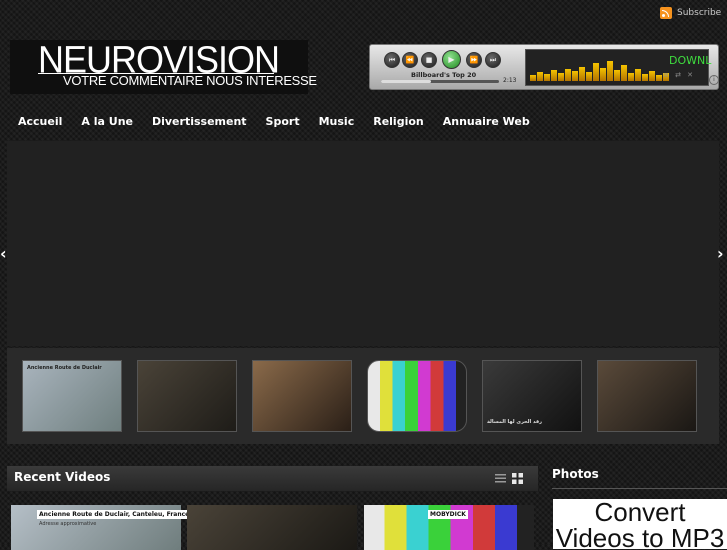 The width and height of the screenshot is (727, 550). What do you see at coordinates (500, 478) in the screenshot?
I see `list-view-icon` at bounding box center [500, 478].